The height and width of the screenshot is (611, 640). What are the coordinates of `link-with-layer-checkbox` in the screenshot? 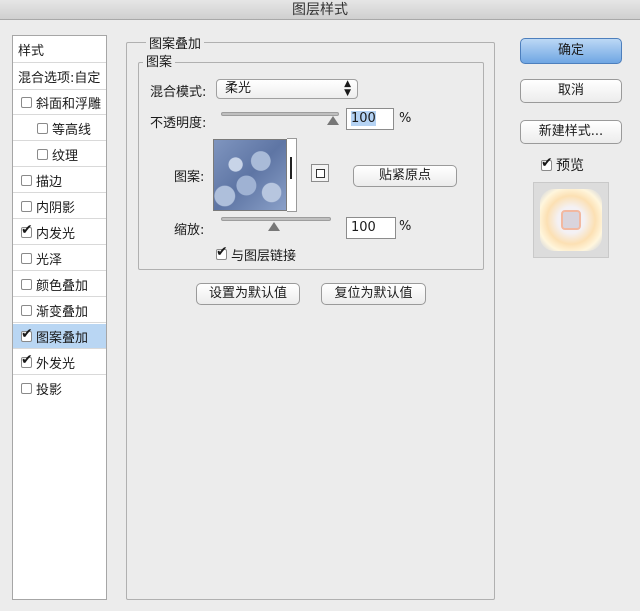 It's located at (222, 252).